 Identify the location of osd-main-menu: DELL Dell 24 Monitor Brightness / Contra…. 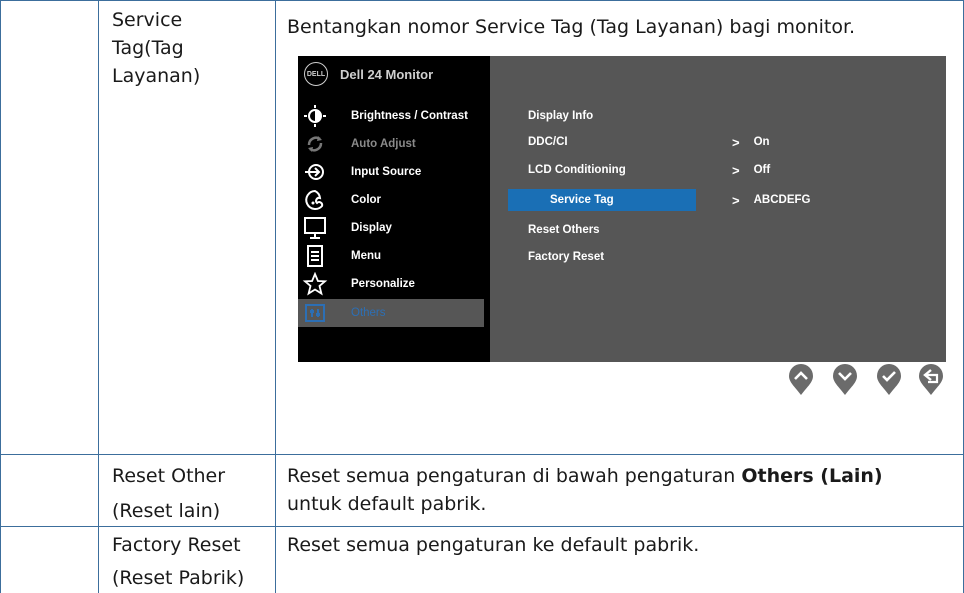
(394, 209).